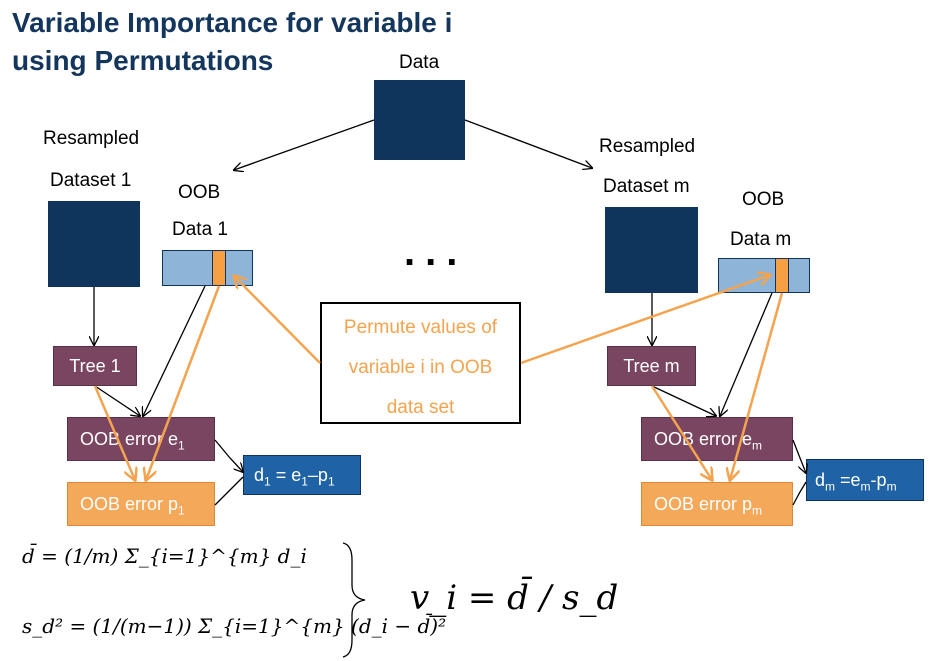 The width and height of the screenshot is (929, 661). Describe the element at coordinates (757, 386) in the screenshot. I see `orange-right-oob-to-p` at that location.